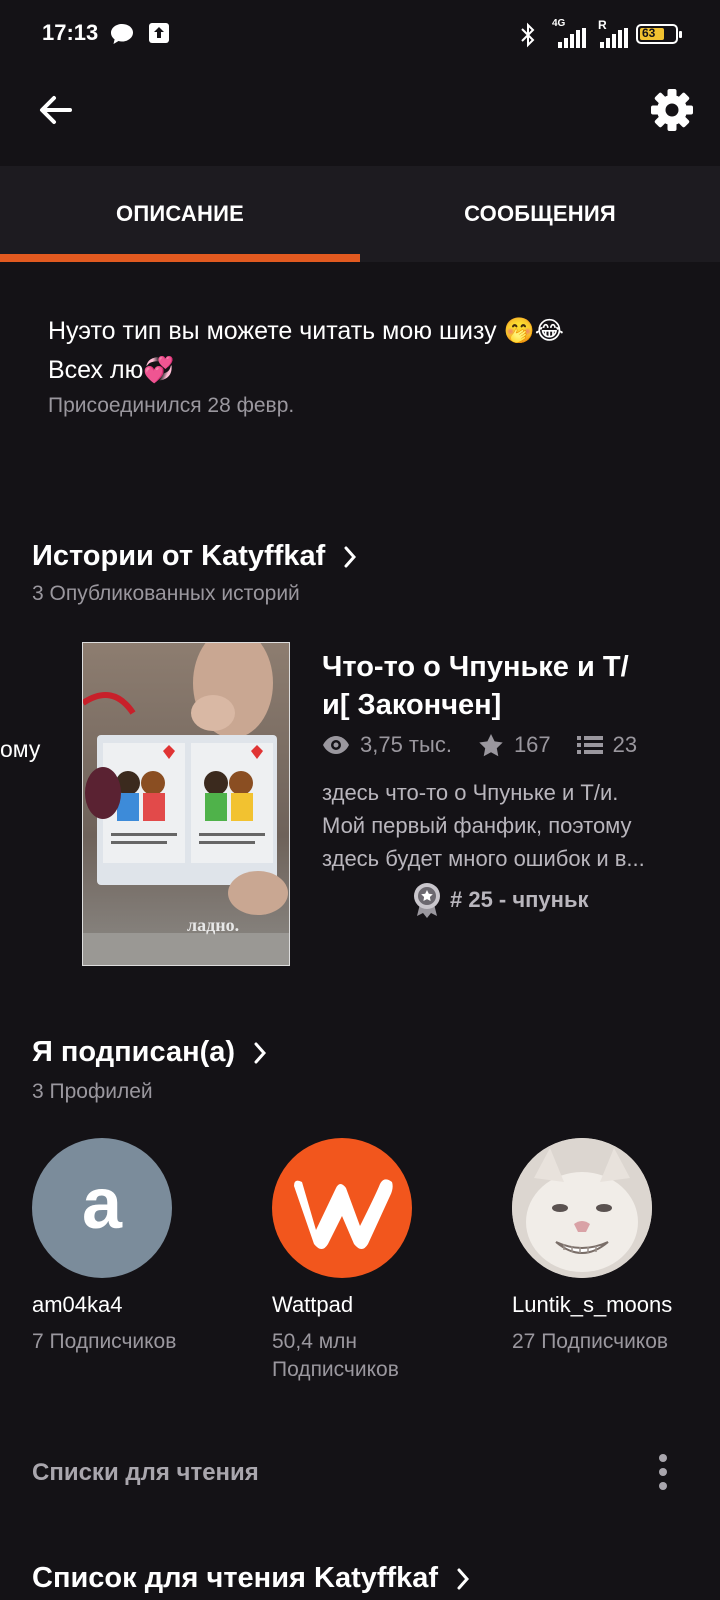 The image size is (720, 1600). I want to click on following-header: Я подписан(а), so click(149, 1052).